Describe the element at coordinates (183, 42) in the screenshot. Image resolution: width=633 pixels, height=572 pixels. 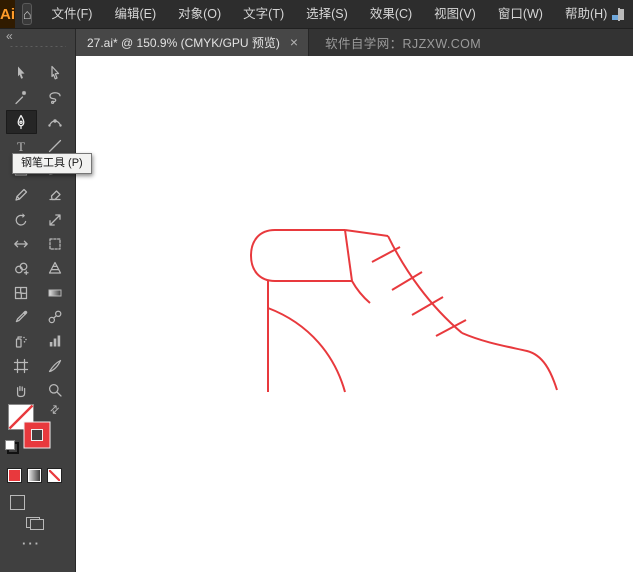
I see `document-tab-title: 27.ai* @ 150.9% (CMYK/GPU 预览)` at that location.